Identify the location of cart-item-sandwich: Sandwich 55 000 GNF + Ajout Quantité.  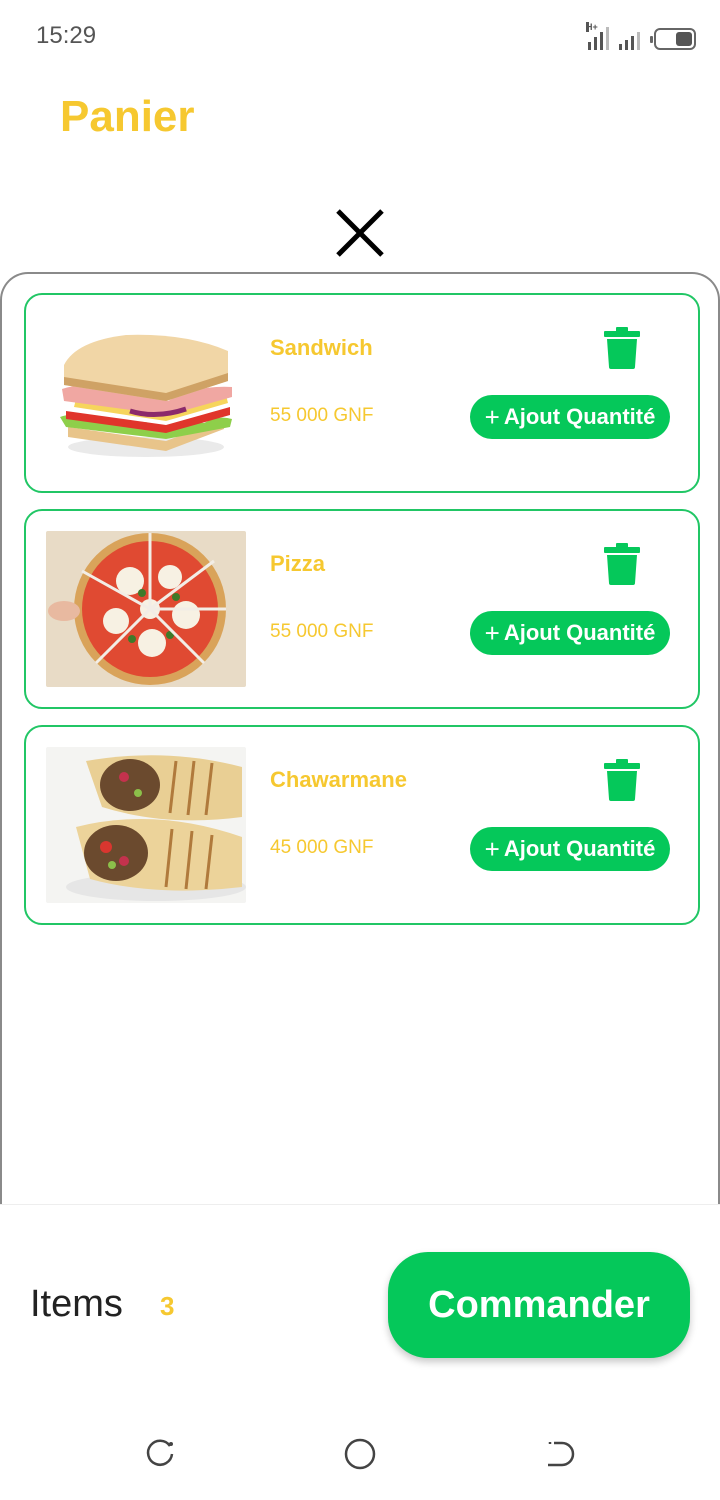
(362, 393).